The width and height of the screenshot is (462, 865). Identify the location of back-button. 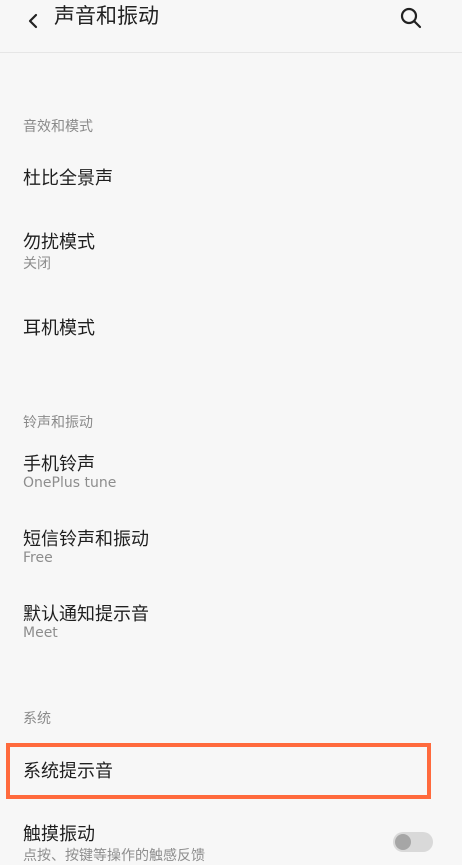
(33, 21).